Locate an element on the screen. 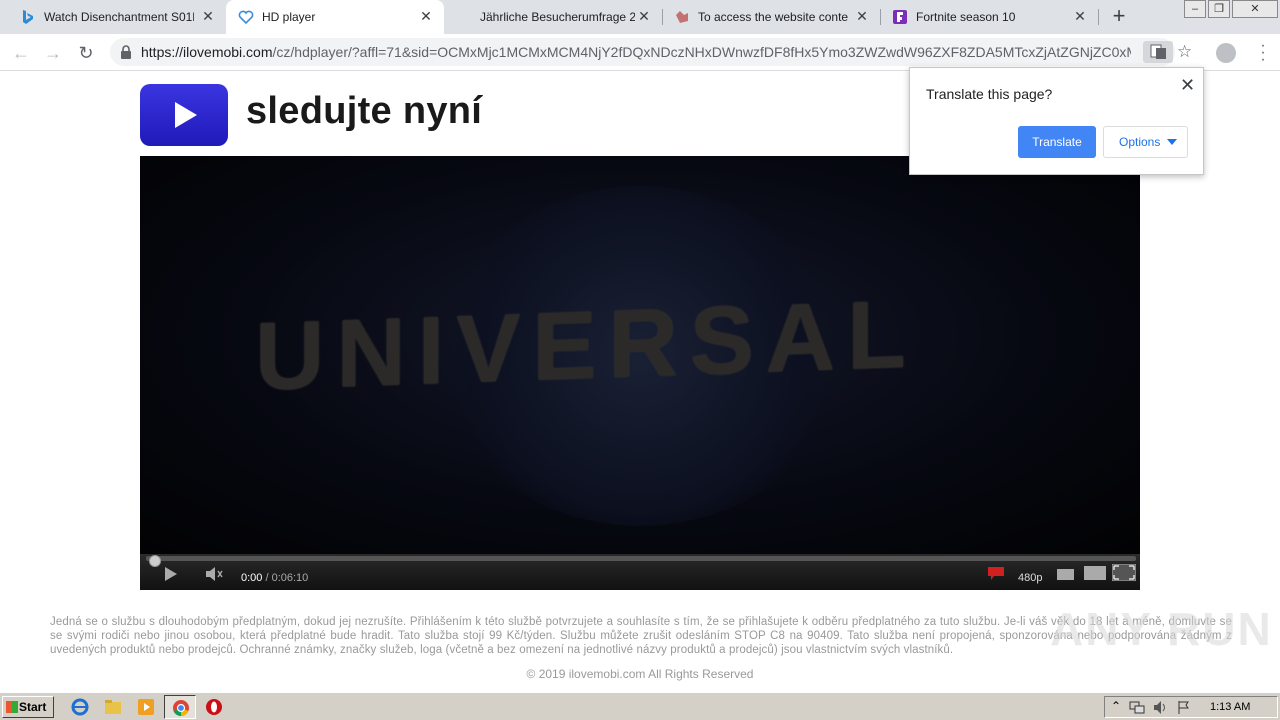 The height and width of the screenshot is (720, 1280). options-label: Options is located at coordinates (1140, 142).